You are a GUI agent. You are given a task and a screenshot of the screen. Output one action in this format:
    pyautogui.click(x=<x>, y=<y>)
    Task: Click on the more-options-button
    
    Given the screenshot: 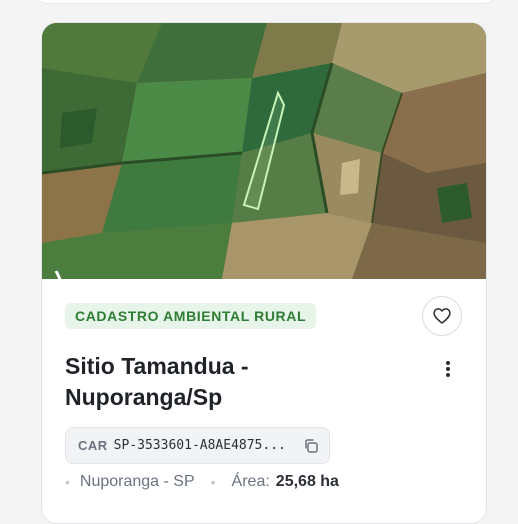 What is the action you would take?
    pyautogui.click(x=448, y=369)
    